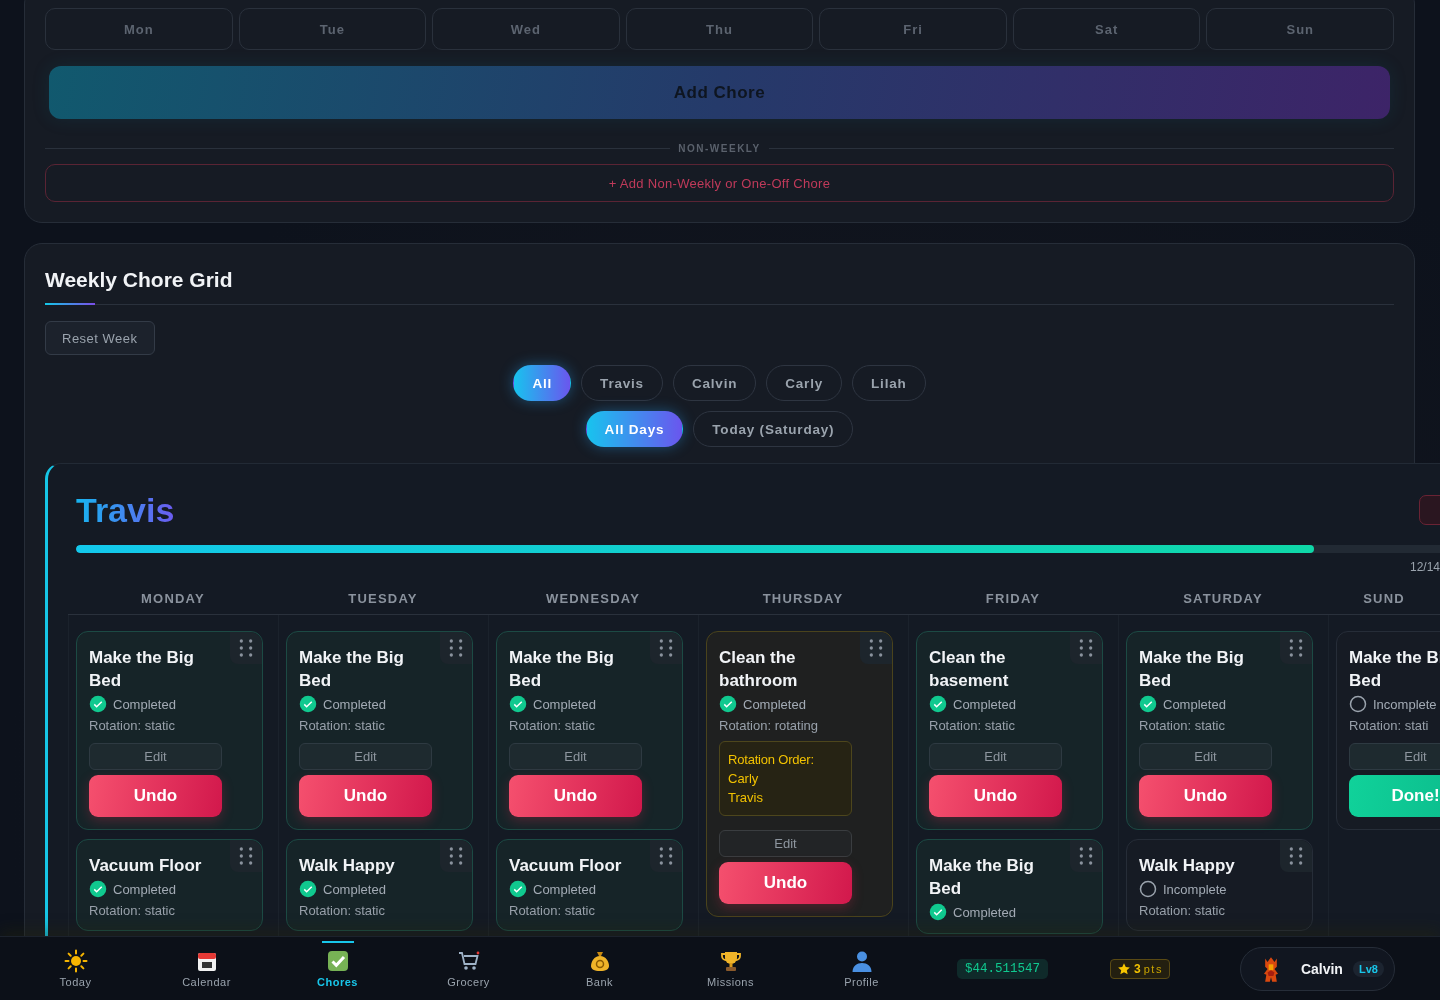 The image size is (1440, 1000). Describe the element at coordinates (744, 779) in the screenshot. I see `rotation-name: Carly` at that location.